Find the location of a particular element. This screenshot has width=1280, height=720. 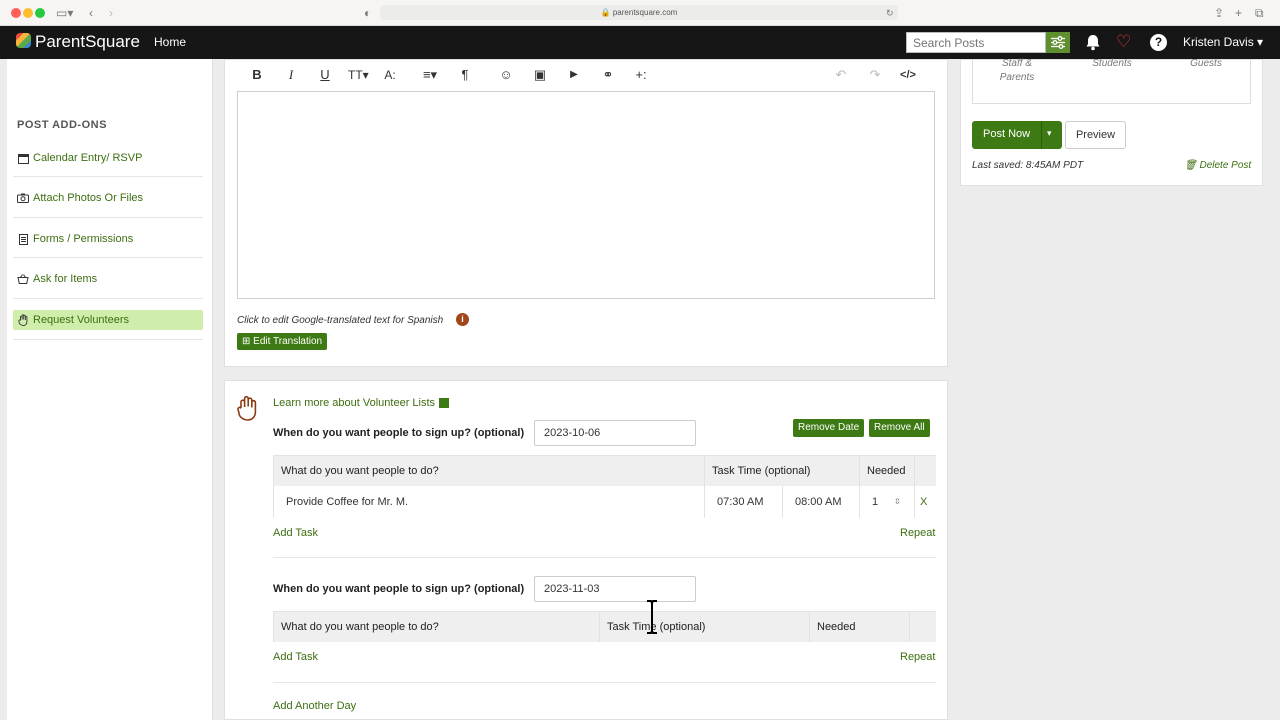

user-name: Kristen Davis is located at coordinates (1218, 42).